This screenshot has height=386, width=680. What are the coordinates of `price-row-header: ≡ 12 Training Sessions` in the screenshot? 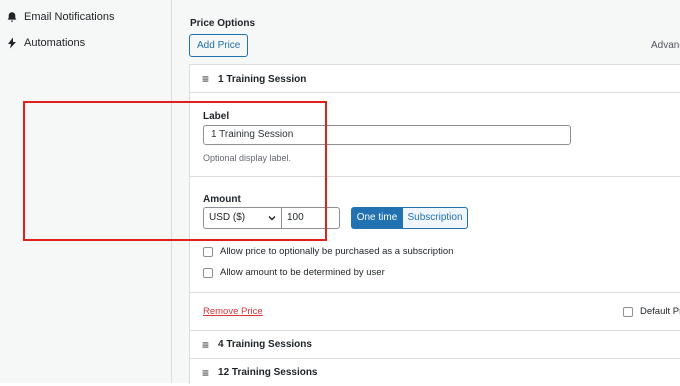 It's located at (435, 372).